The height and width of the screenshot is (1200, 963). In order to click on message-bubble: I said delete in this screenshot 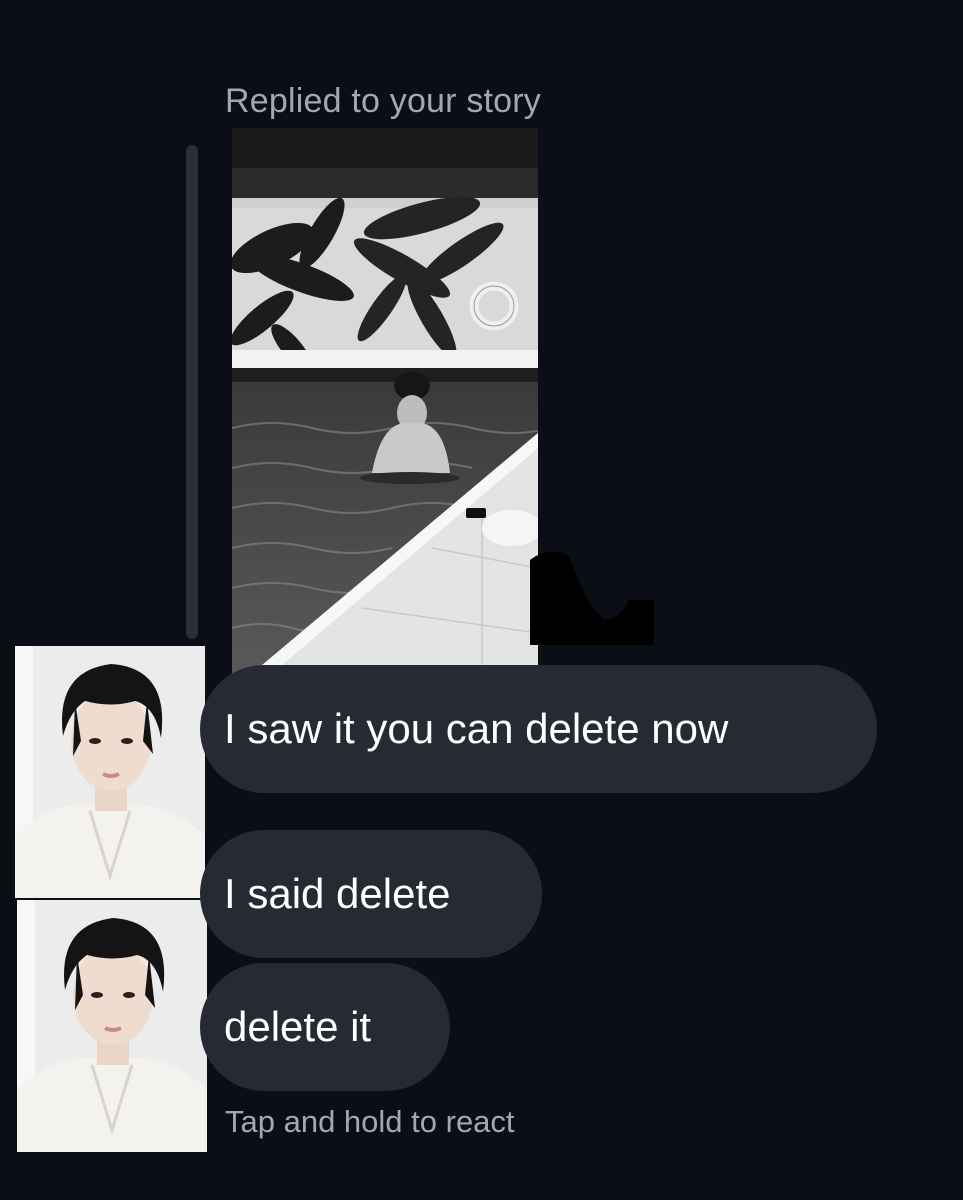, I will do `click(371, 894)`.